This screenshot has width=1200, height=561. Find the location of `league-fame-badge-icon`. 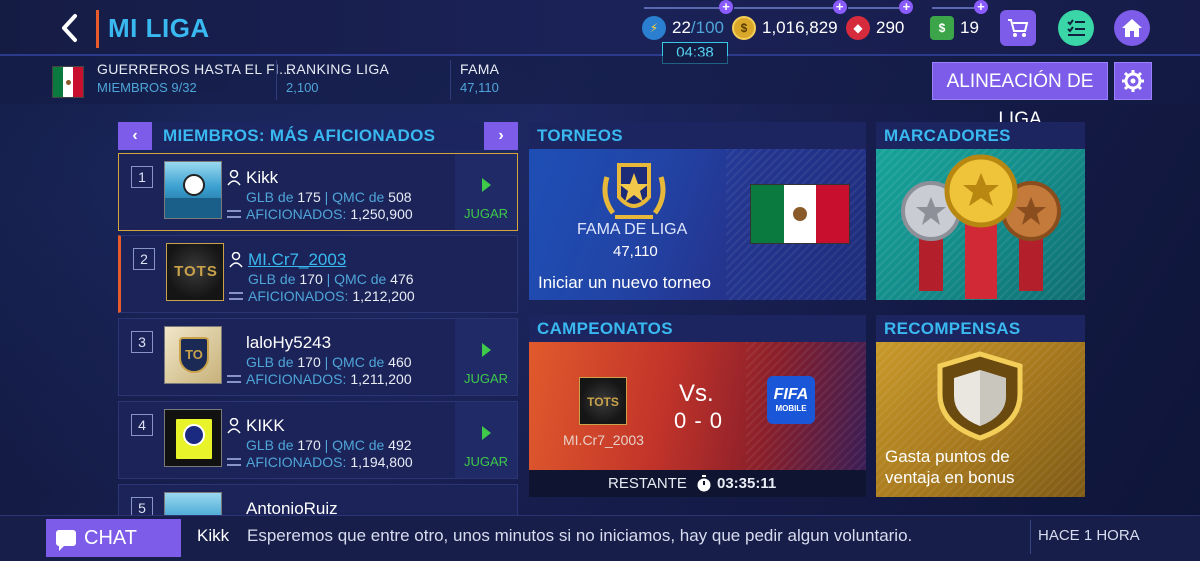

league-fame-badge-icon is located at coordinates (634, 191).